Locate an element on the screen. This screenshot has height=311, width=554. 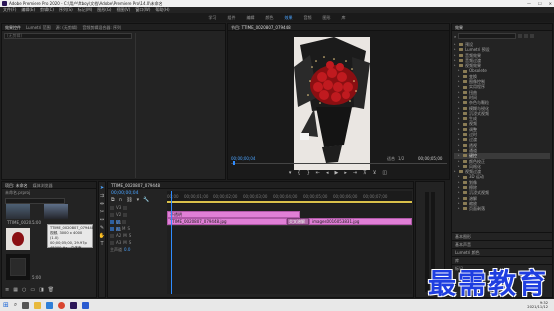
track-label-v1: V1 is located at coordinates (118, 222).